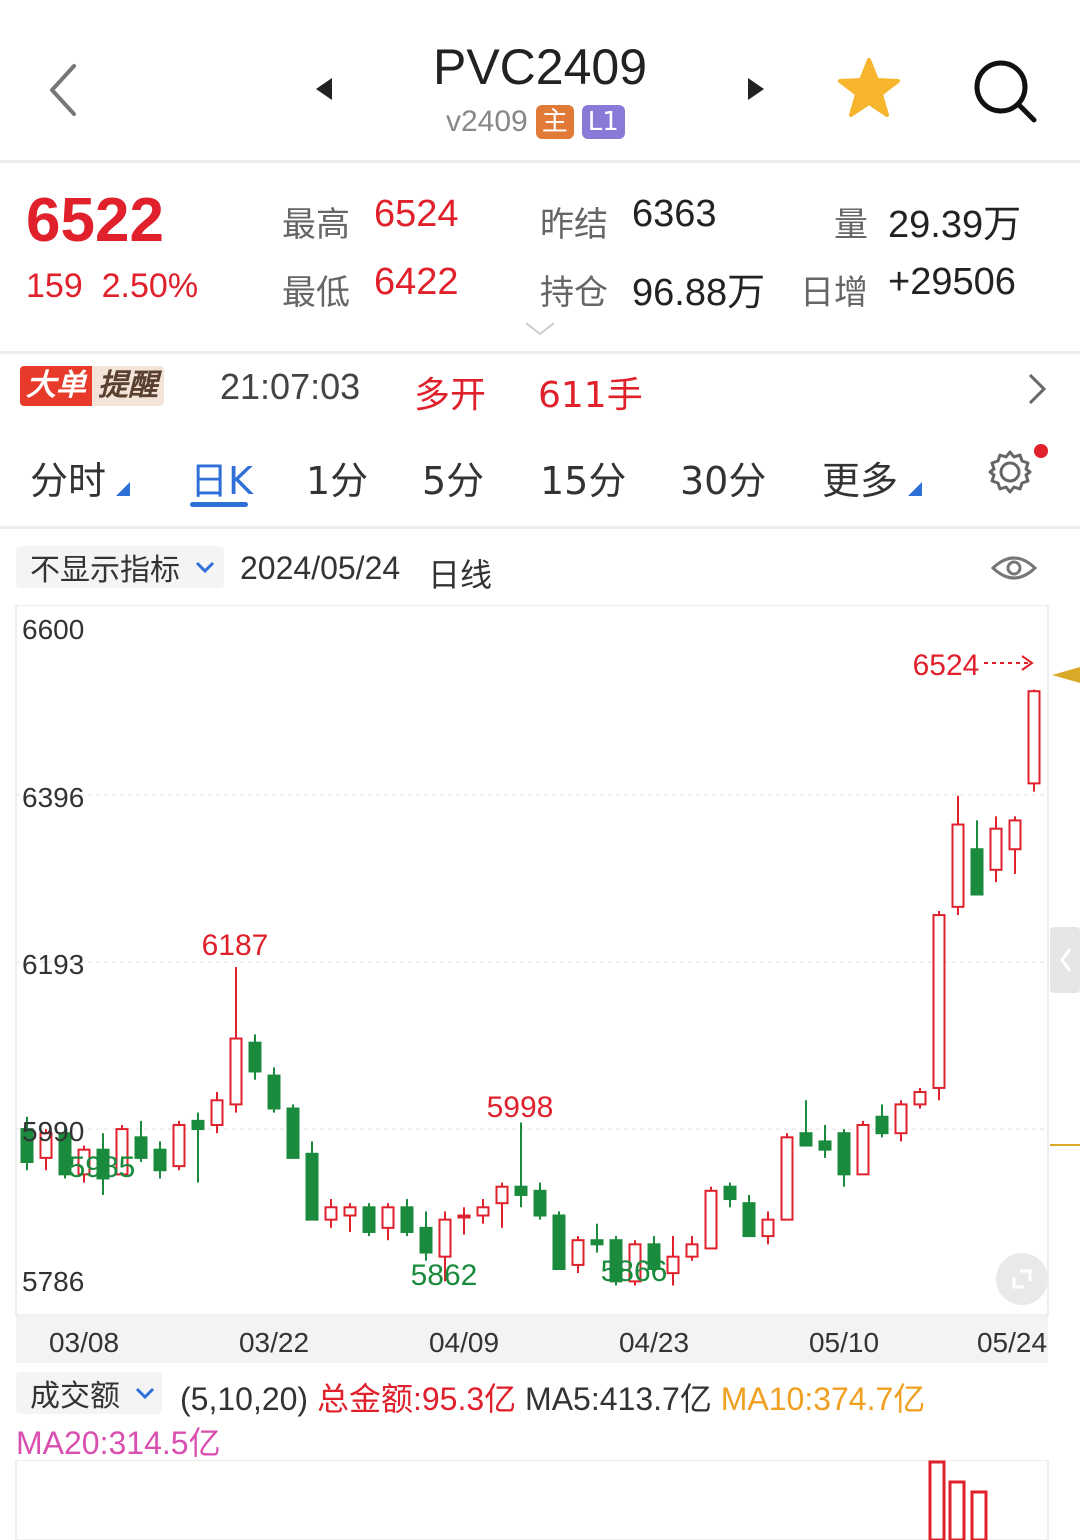 Image resolution: width=1080 pixels, height=1540 pixels. Describe the element at coordinates (324, 89) in the screenshot. I see `previous-contract-icon` at that location.